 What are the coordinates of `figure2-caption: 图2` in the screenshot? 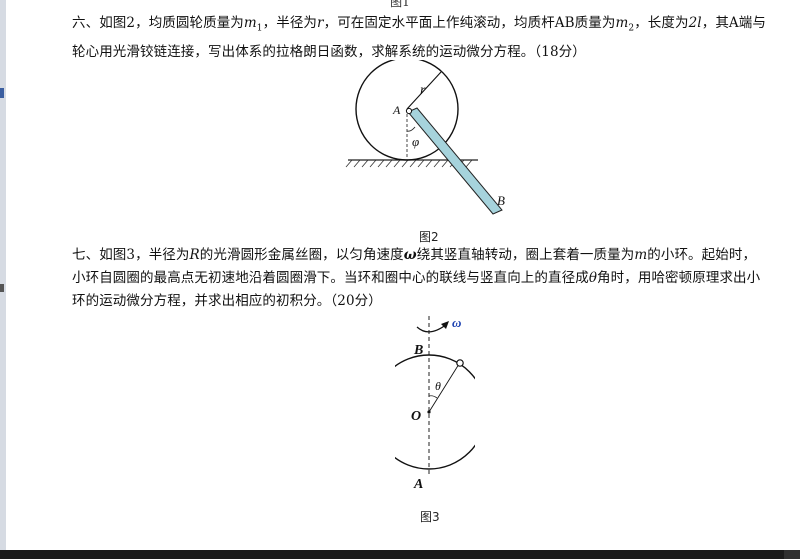 It's located at (429, 237).